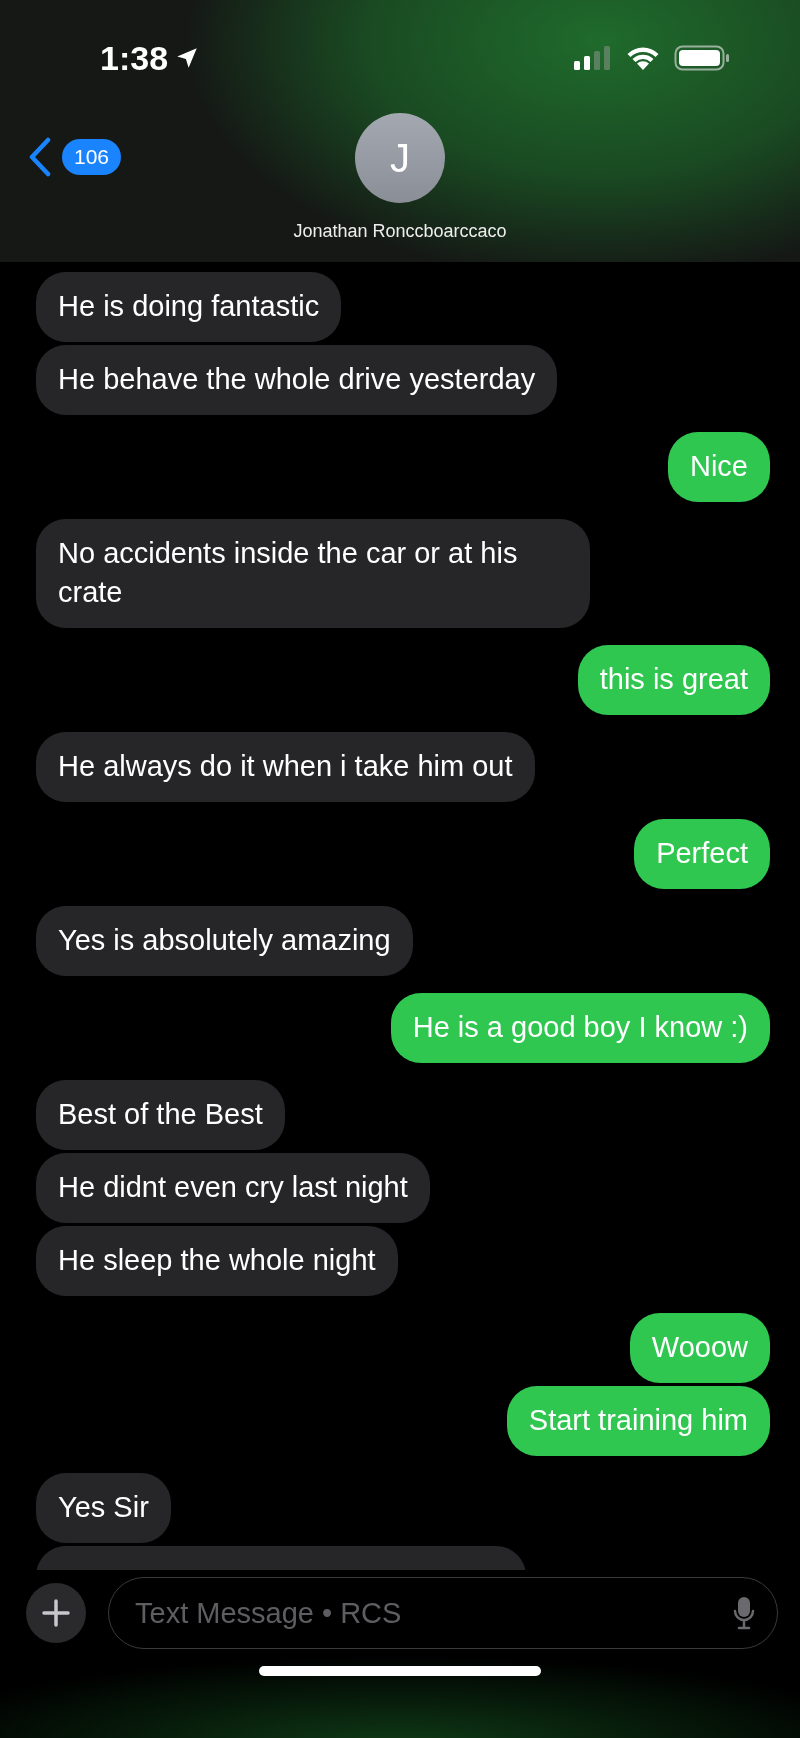  What do you see at coordinates (593, 58) in the screenshot?
I see `signal-icon` at bounding box center [593, 58].